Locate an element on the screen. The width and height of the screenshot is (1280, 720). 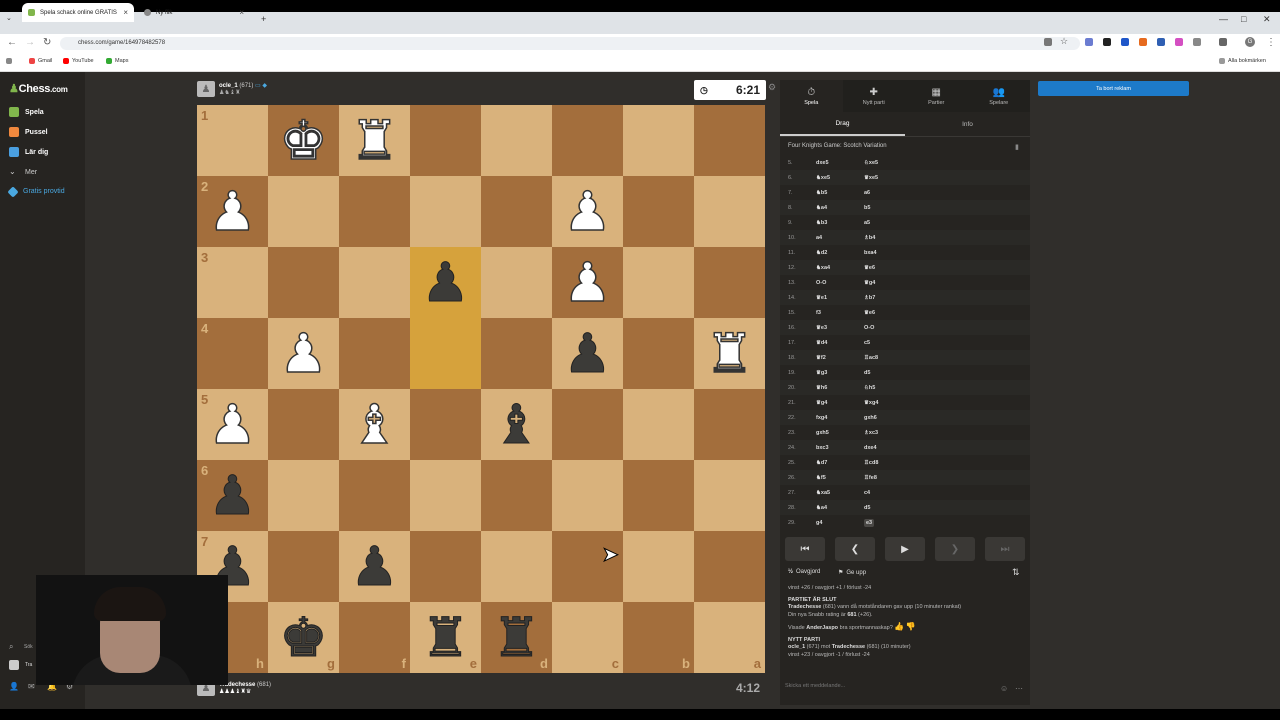
white-move: ♛e1 is located at coordinates (840, 298).